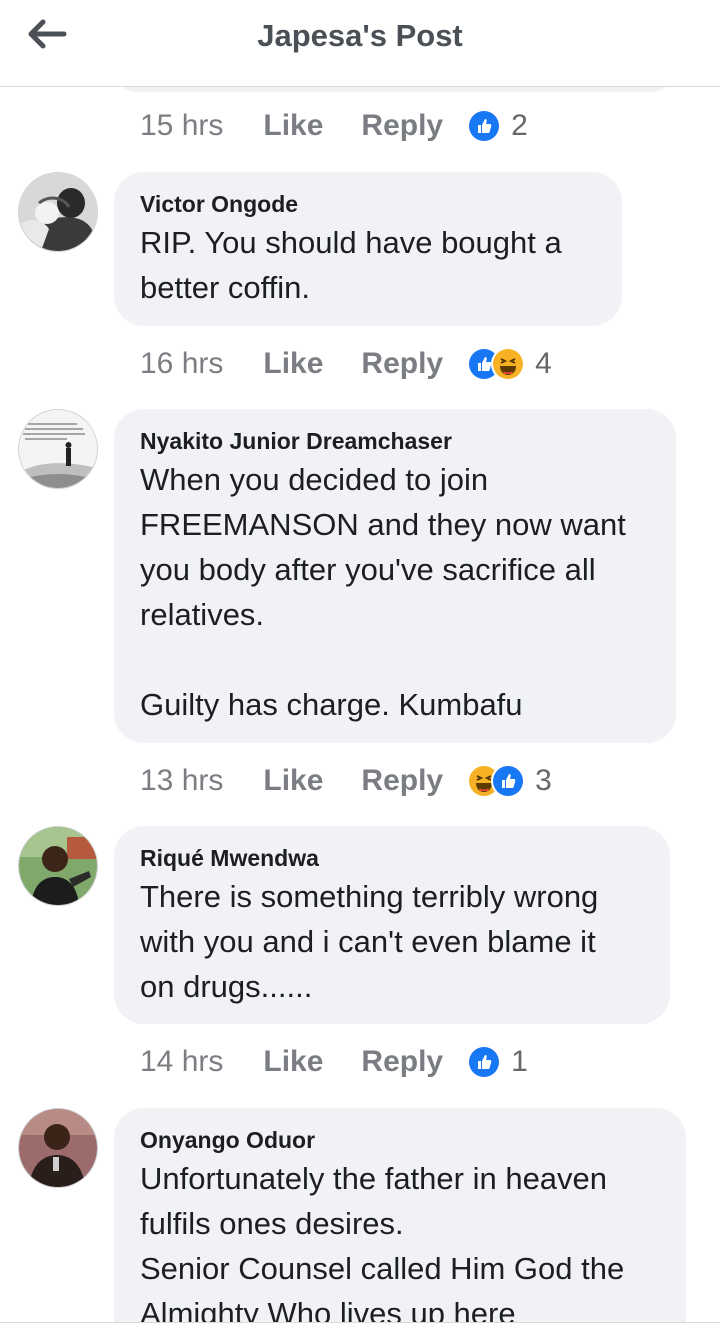 The height and width of the screenshot is (1333, 720). I want to click on comment-text: There is something terribly wrong, so click(369, 896).